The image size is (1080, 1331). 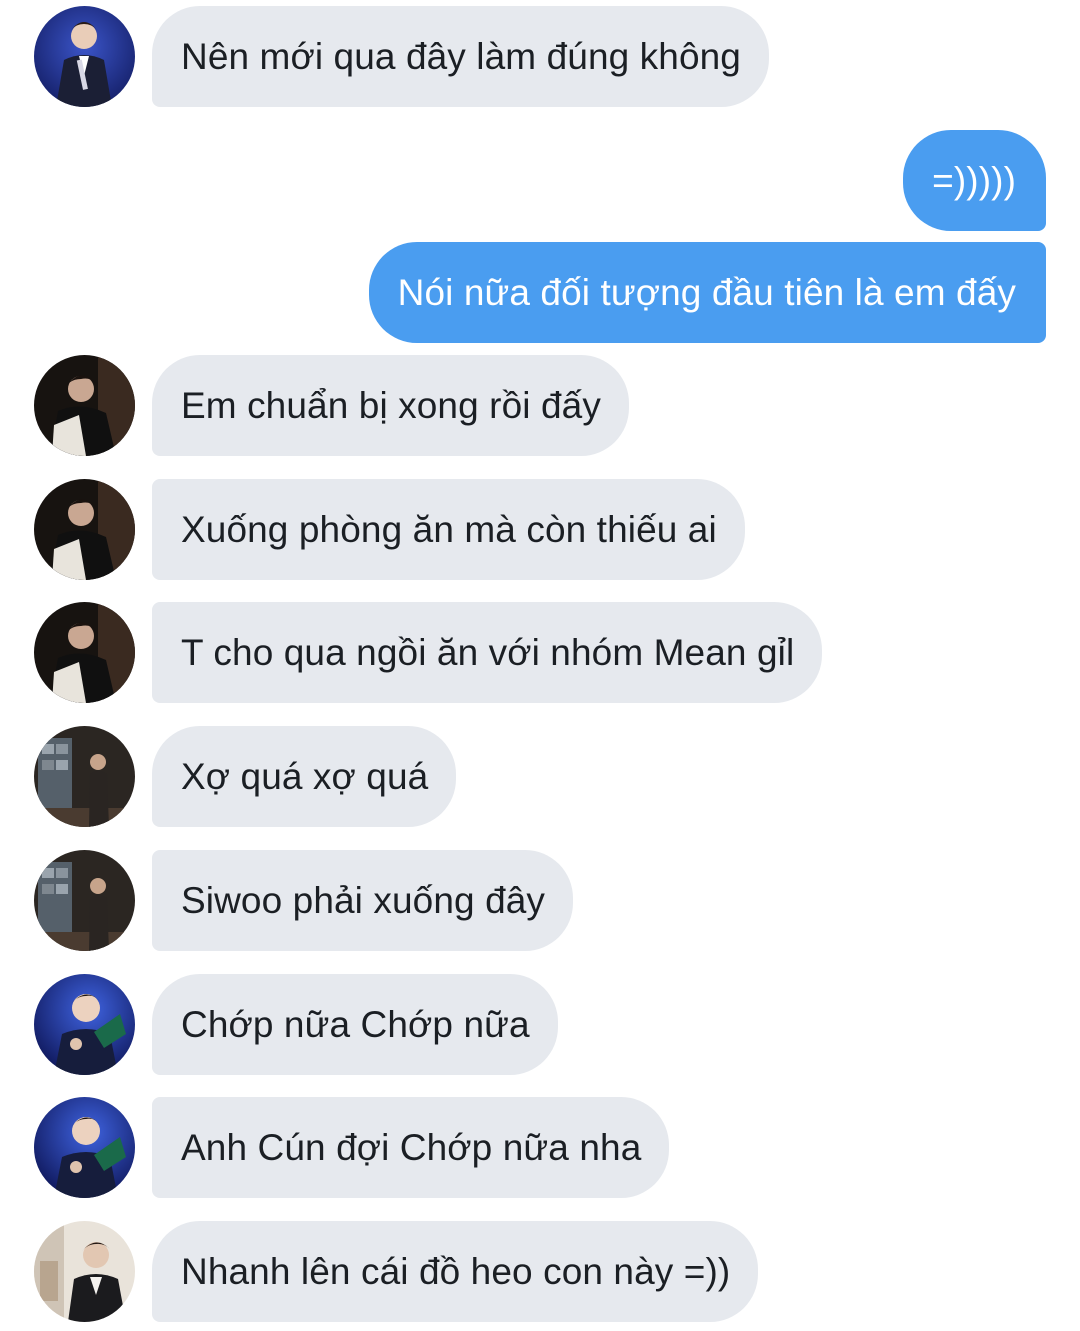 What do you see at coordinates (84, 1271) in the screenshot?
I see `avatar-light-portrait-icon` at bounding box center [84, 1271].